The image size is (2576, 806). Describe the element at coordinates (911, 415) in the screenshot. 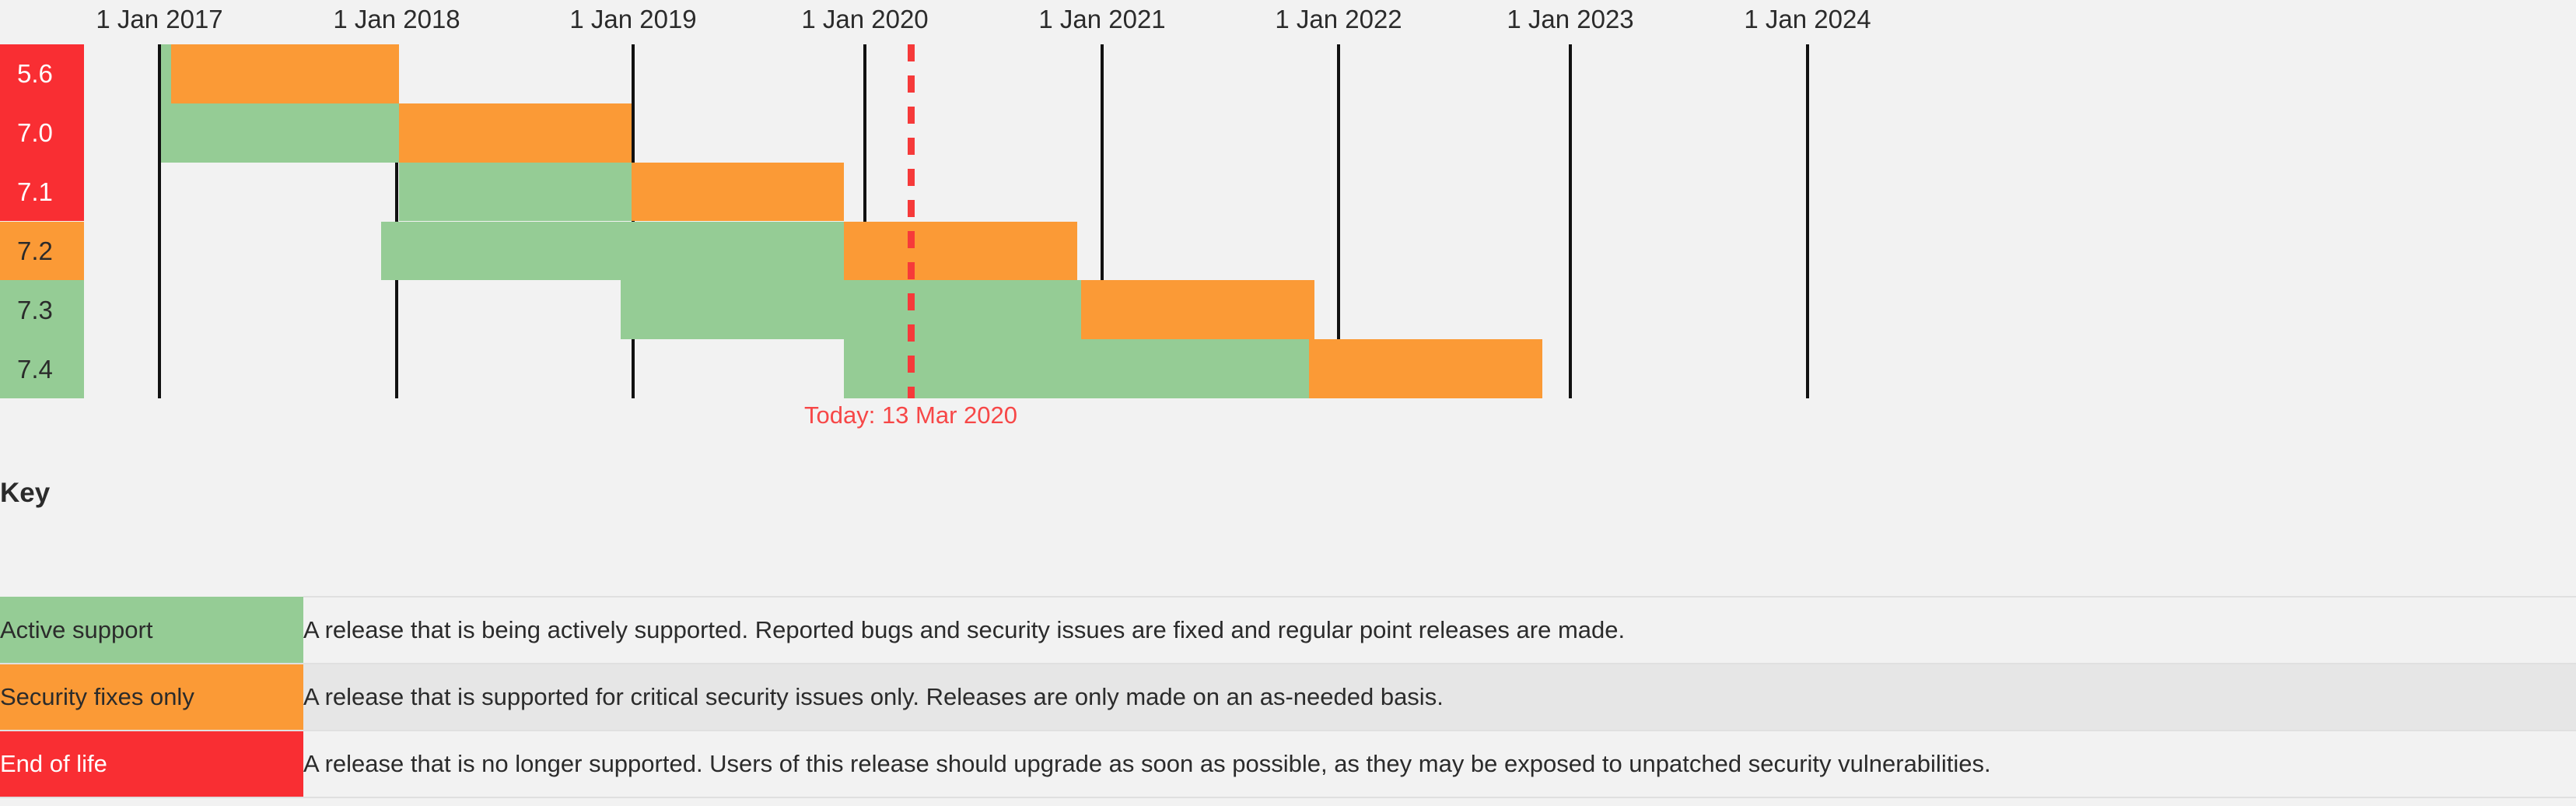

I see `today-label: Today: 13 Mar 2020` at that location.